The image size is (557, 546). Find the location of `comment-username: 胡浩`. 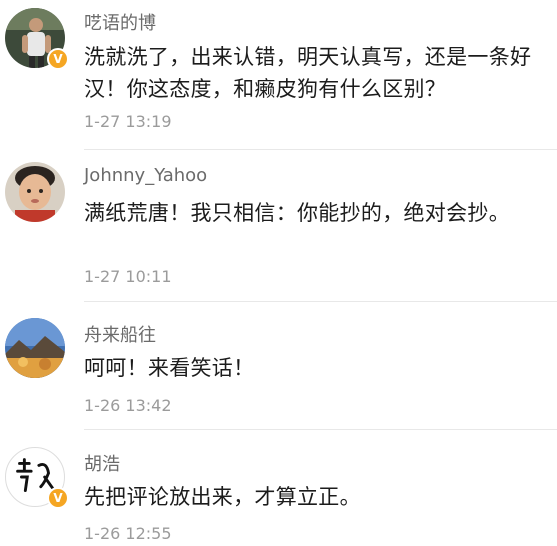

comment-username: 胡浩 is located at coordinates (102, 463).